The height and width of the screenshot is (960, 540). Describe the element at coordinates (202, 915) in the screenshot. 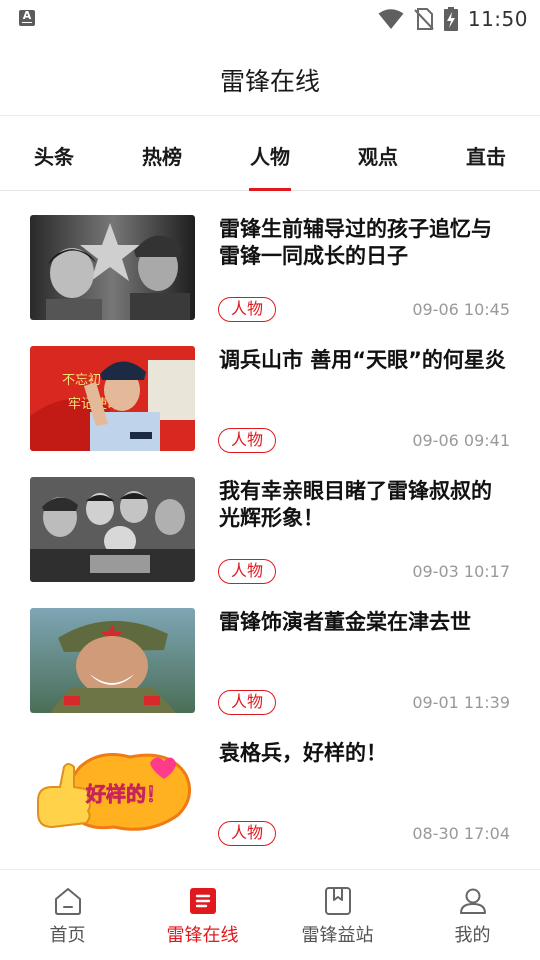

I see `nav-leifeng-online: 雷锋在线` at that location.